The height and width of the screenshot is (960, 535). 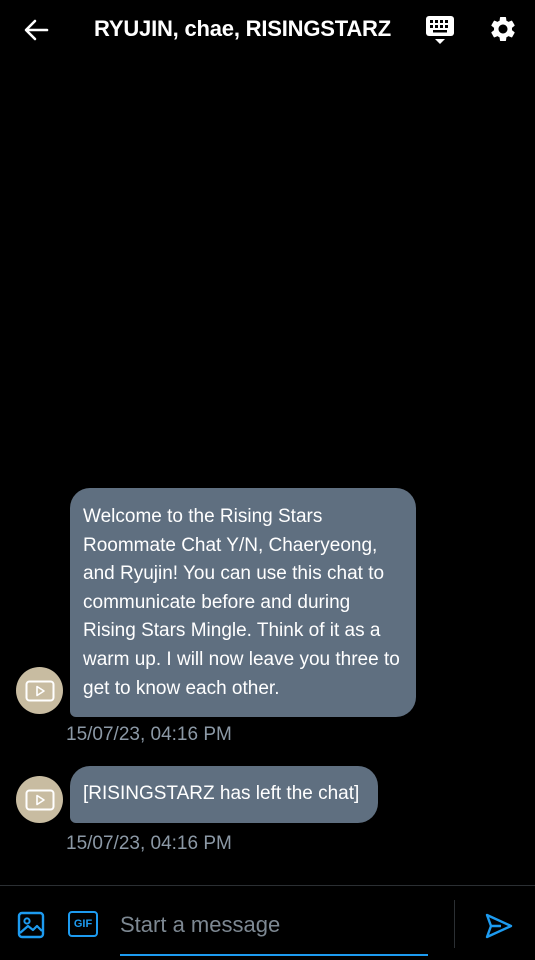 What do you see at coordinates (454, 924) in the screenshot?
I see `composer-divider` at bounding box center [454, 924].